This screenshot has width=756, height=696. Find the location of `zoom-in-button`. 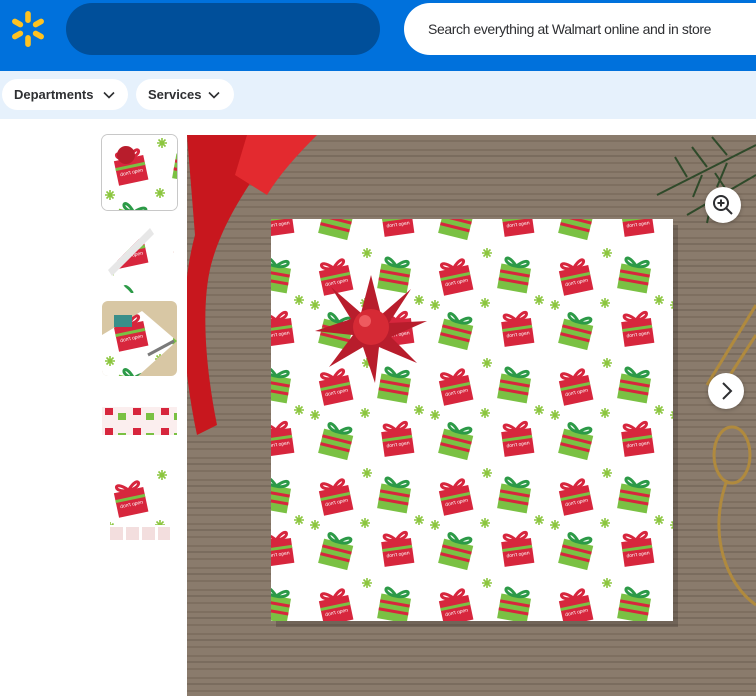

zoom-in-button is located at coordinates (723, 205).